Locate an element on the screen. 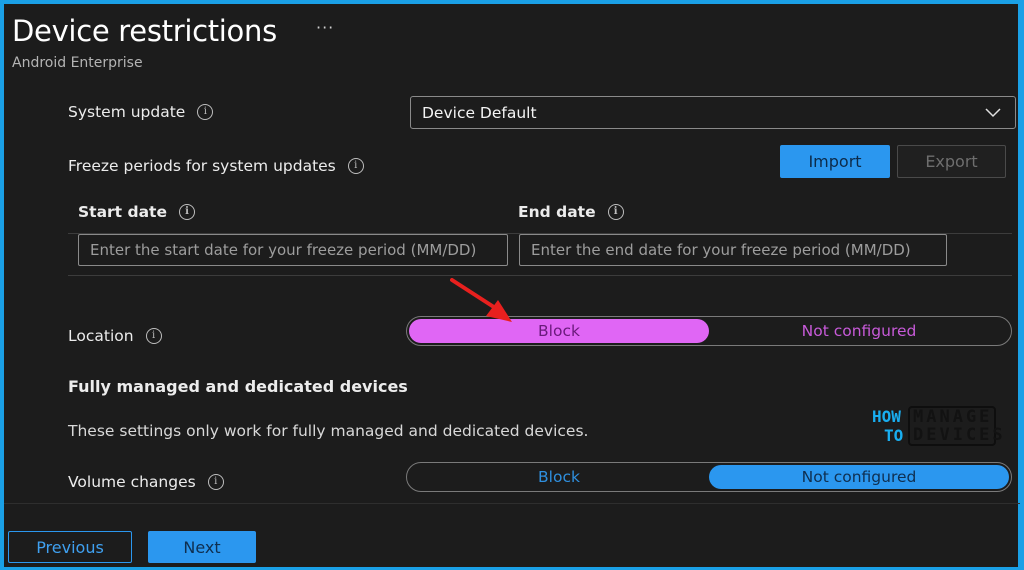 The image size is (1024, 570). start-date-input is located at coordinates (293, 250).